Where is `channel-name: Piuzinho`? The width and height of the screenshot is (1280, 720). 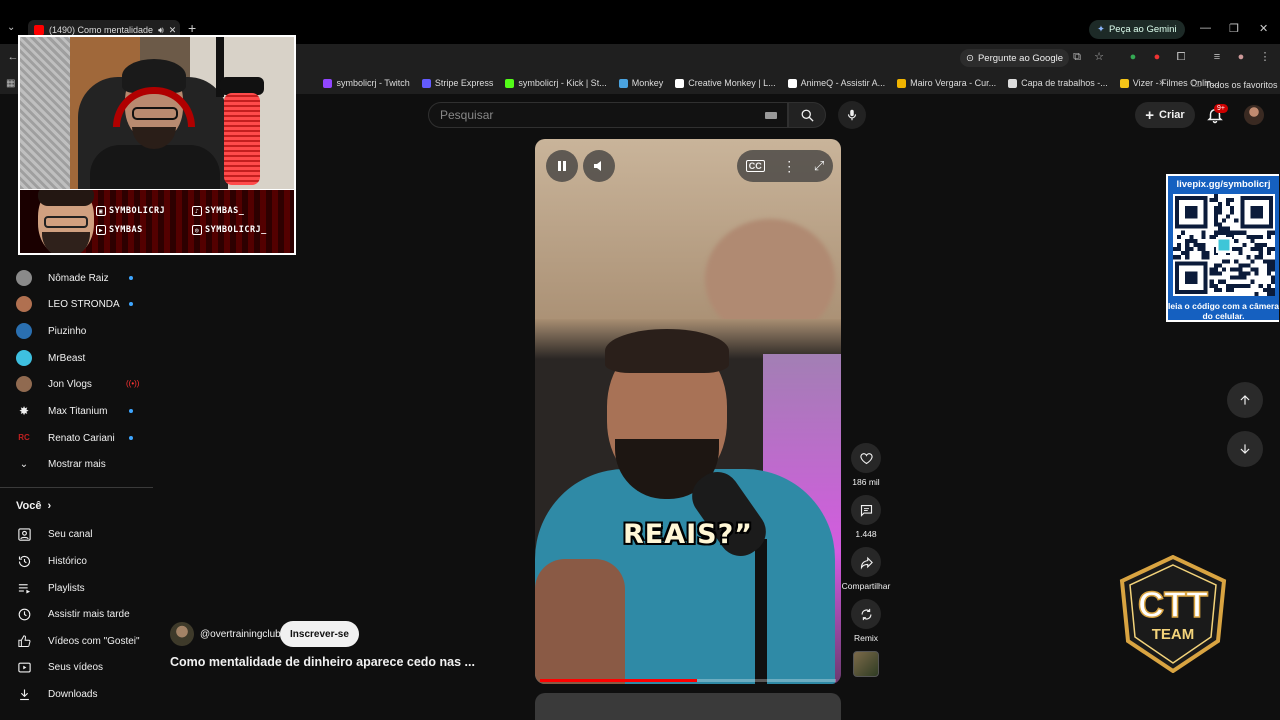 channel-name: Piuzinho is located at coordinates (67, 331).